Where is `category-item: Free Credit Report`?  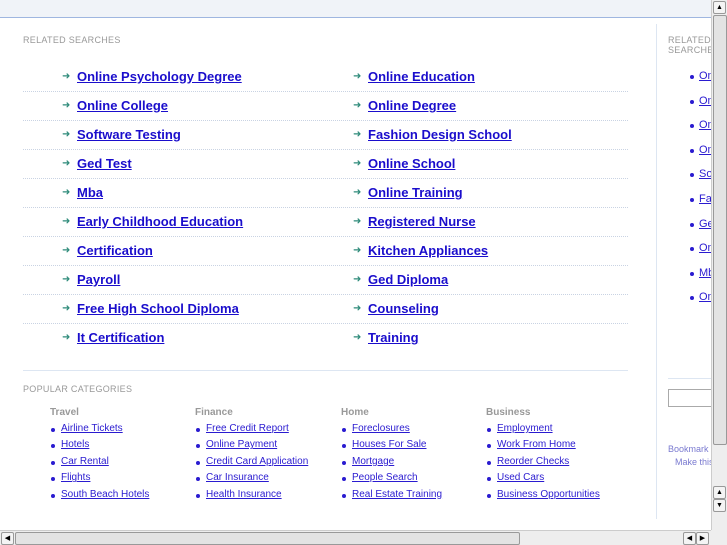 category-item: Free Credit Report is located at coordinates (265, 431).